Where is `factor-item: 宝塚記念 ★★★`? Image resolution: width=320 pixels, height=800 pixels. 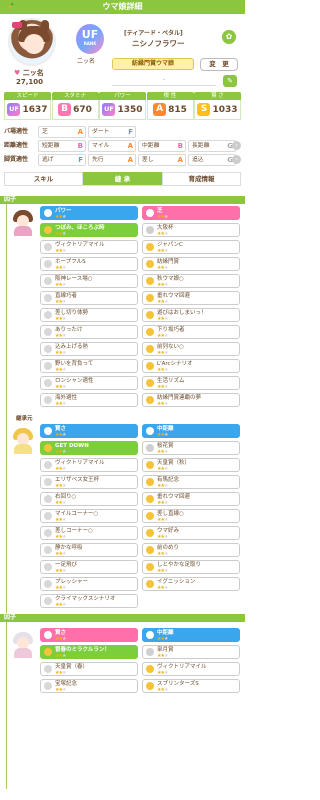
factor-item: 宝塚記念 ★★★ is located at coordinates (89, 686).